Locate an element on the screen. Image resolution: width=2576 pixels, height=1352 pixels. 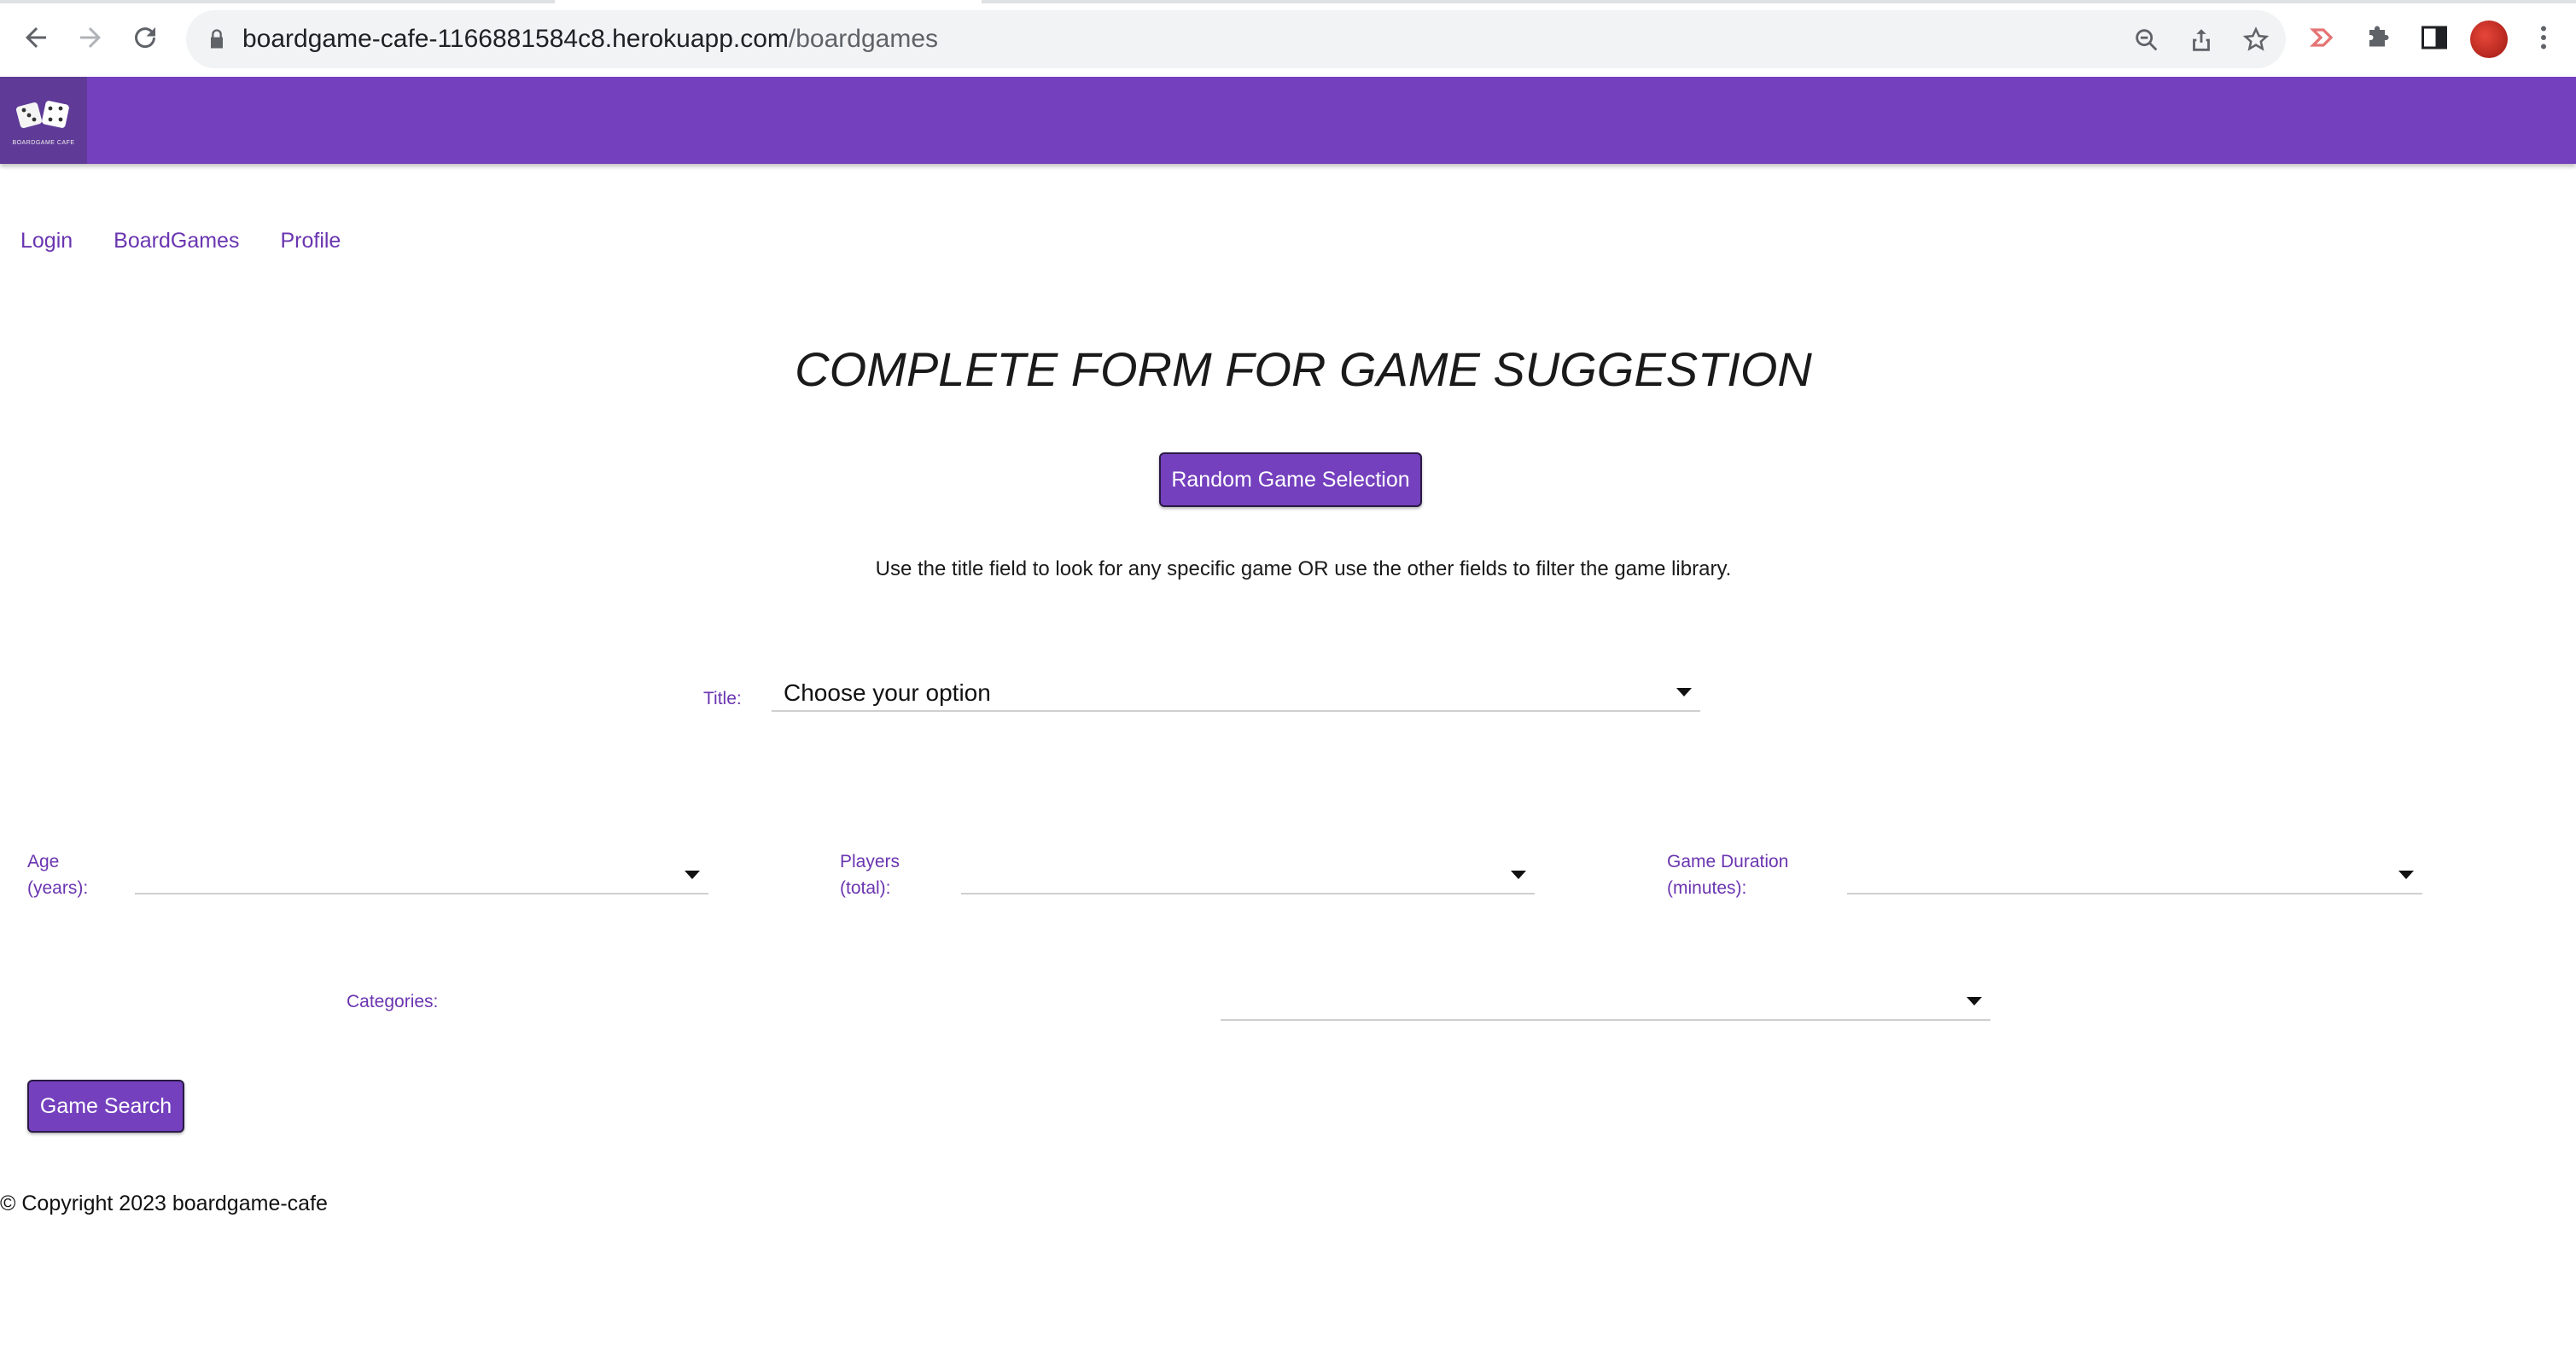
title-label: Title: is located at coordinates (722, 698).